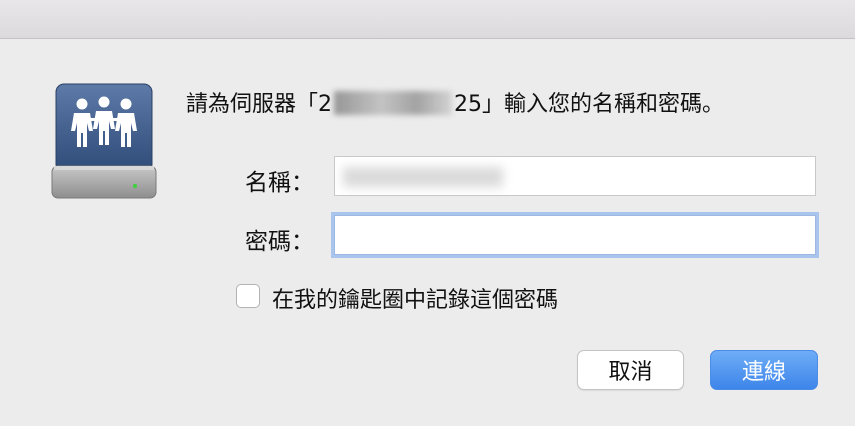 This screenshot has width=855, height=426. I want to click on prompt-text-prefix: 請為伺服器「2, so click(259, 104).